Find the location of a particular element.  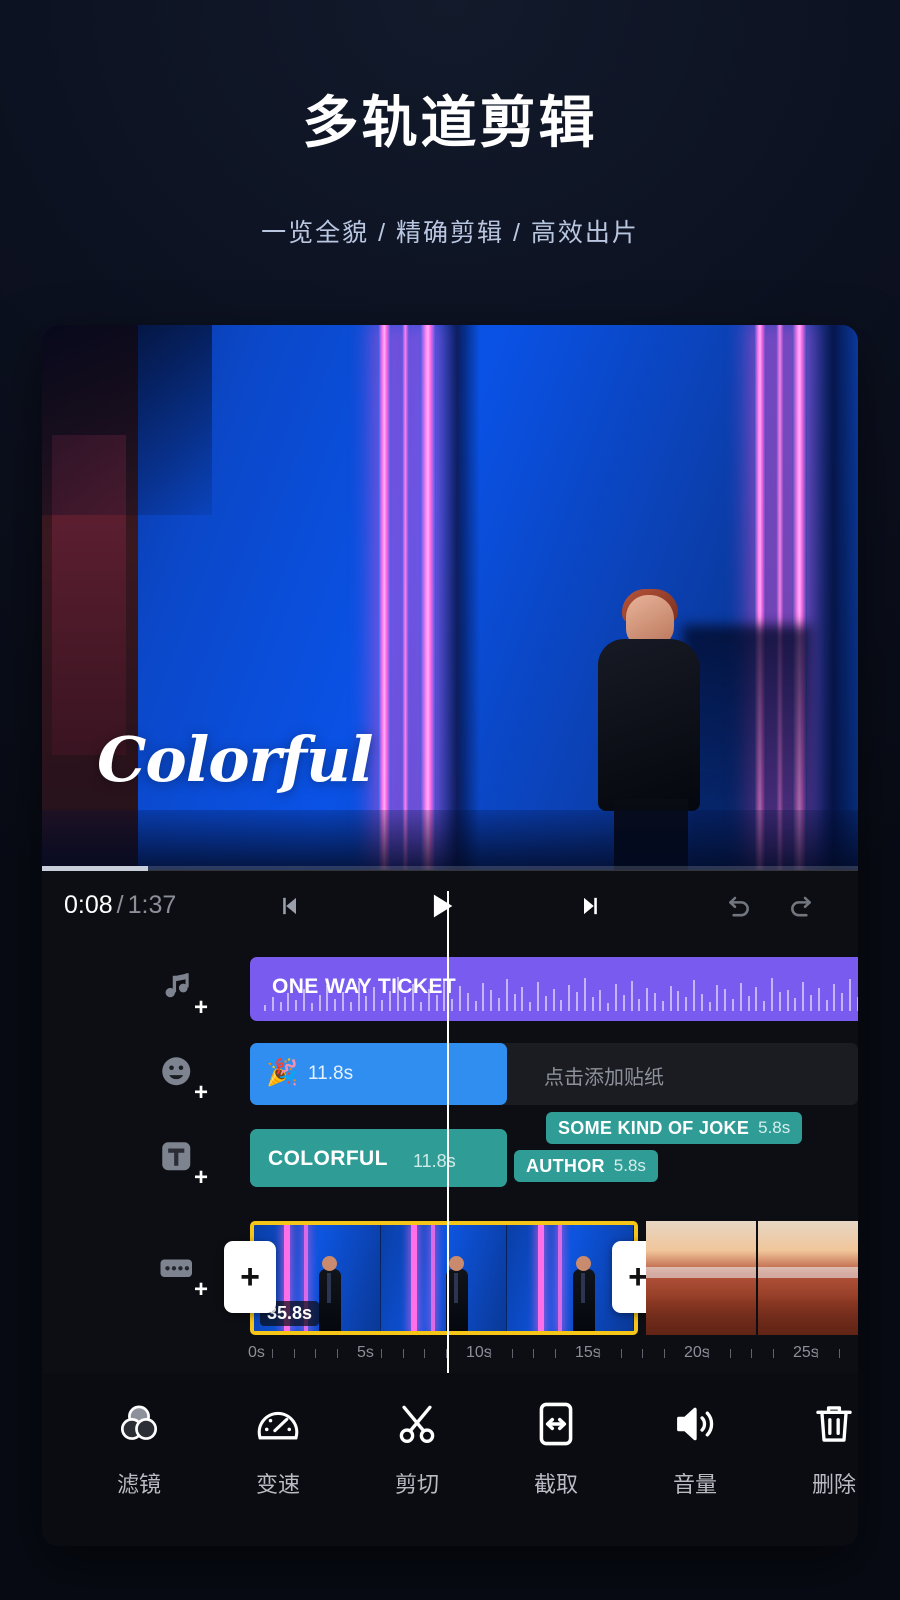

text-chip-author-duration: 5.8s is located at coordinates (629, 1165).